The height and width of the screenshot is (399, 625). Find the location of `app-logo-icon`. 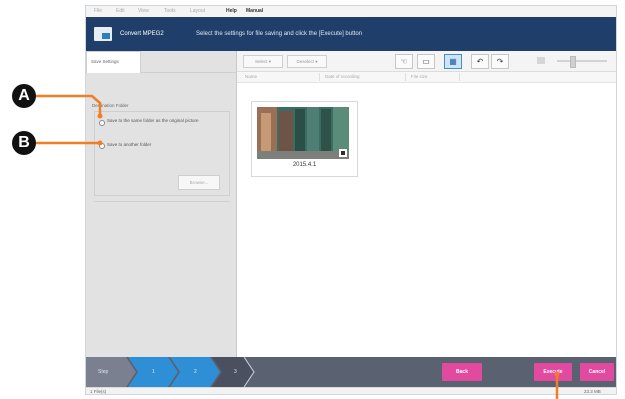

app-logo-icon is located at coordinates (103, 34).